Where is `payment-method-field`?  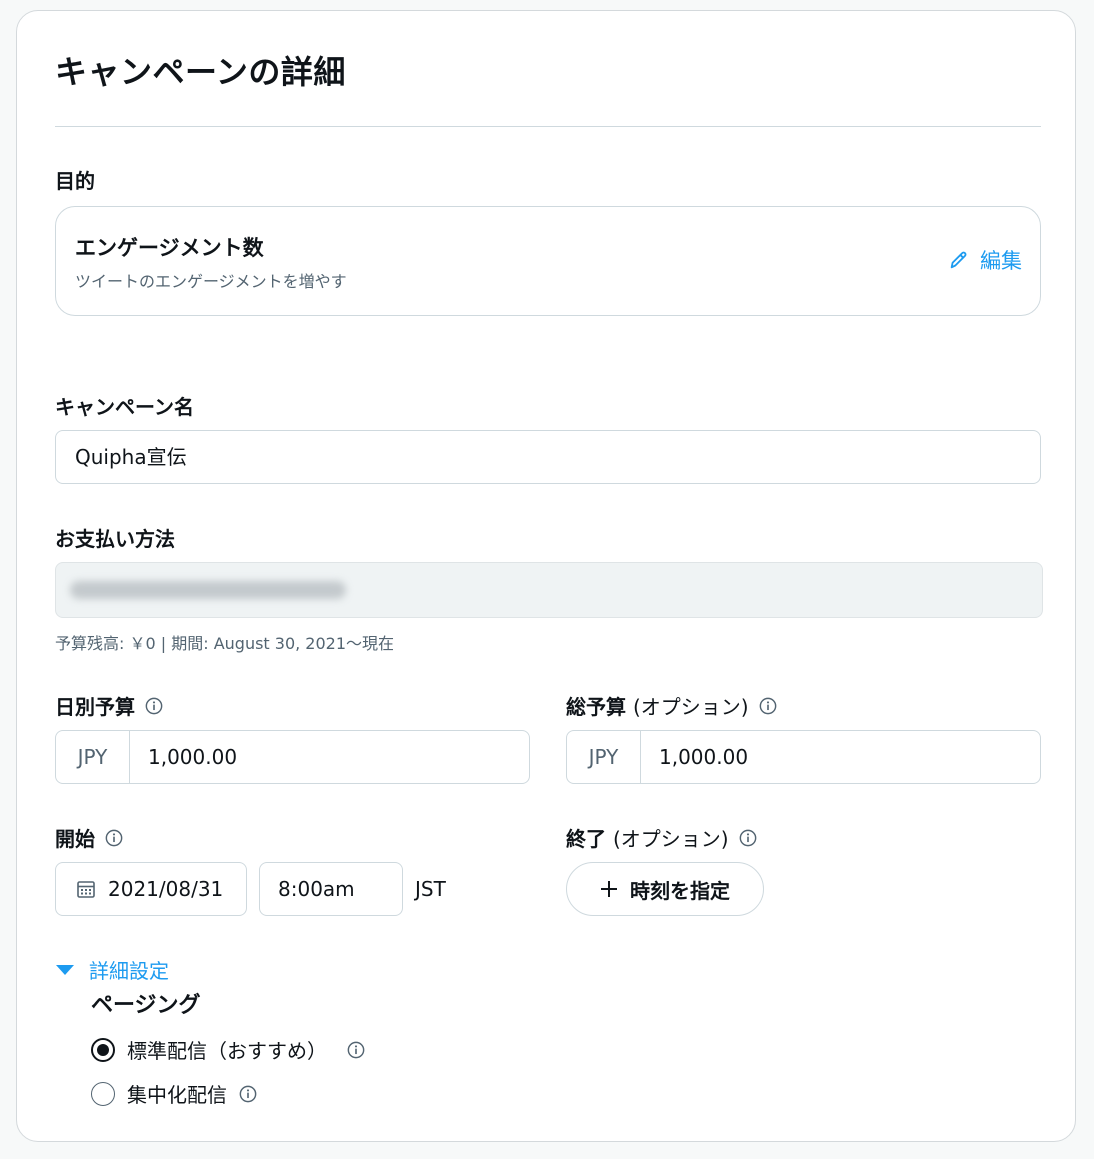
payment-method-field is located at coordinates (549, 590).